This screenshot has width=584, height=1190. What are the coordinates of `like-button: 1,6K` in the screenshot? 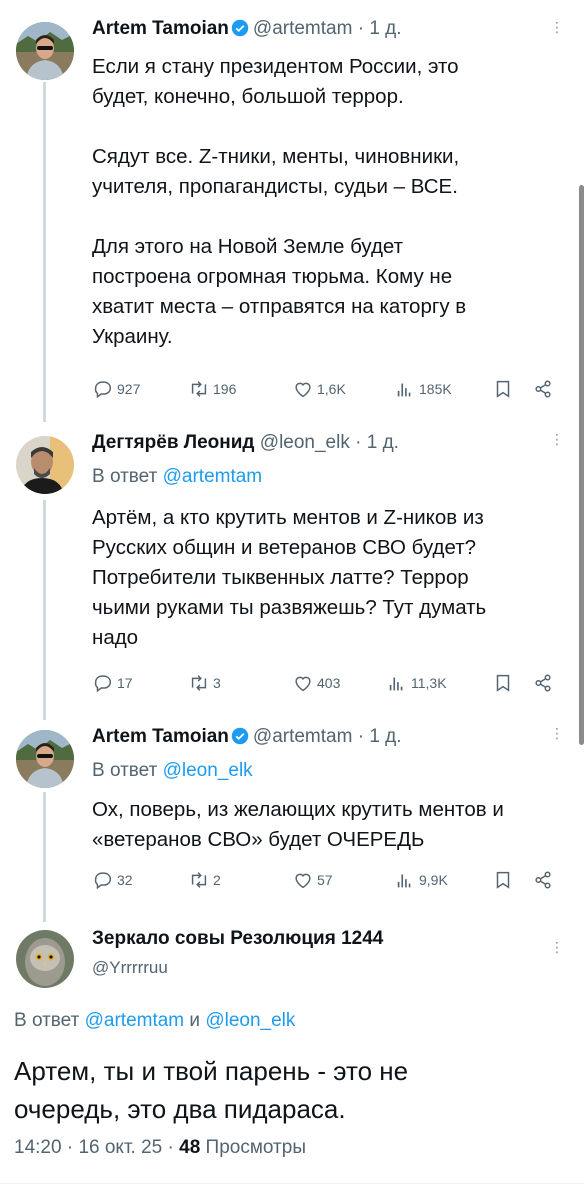 It's located at (319, 389).